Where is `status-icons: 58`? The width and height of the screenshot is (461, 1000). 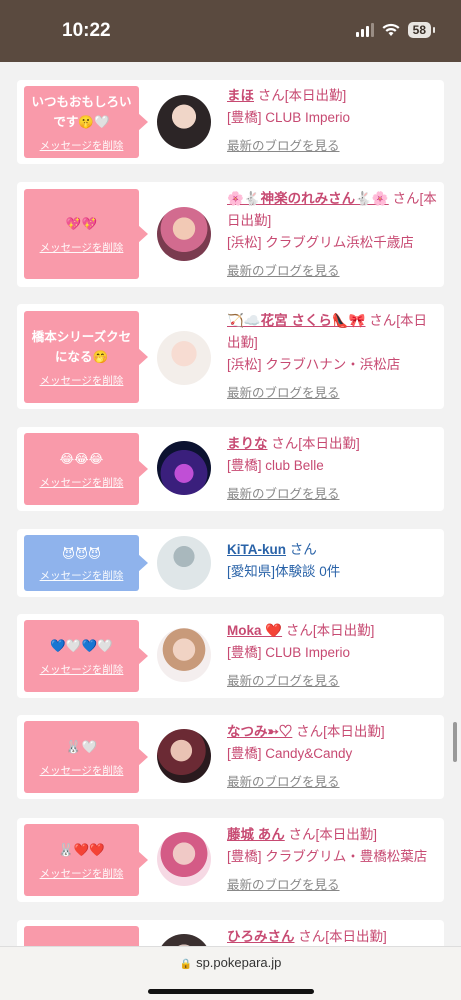 status-icons: 58 is located at coordinates (395, 30).